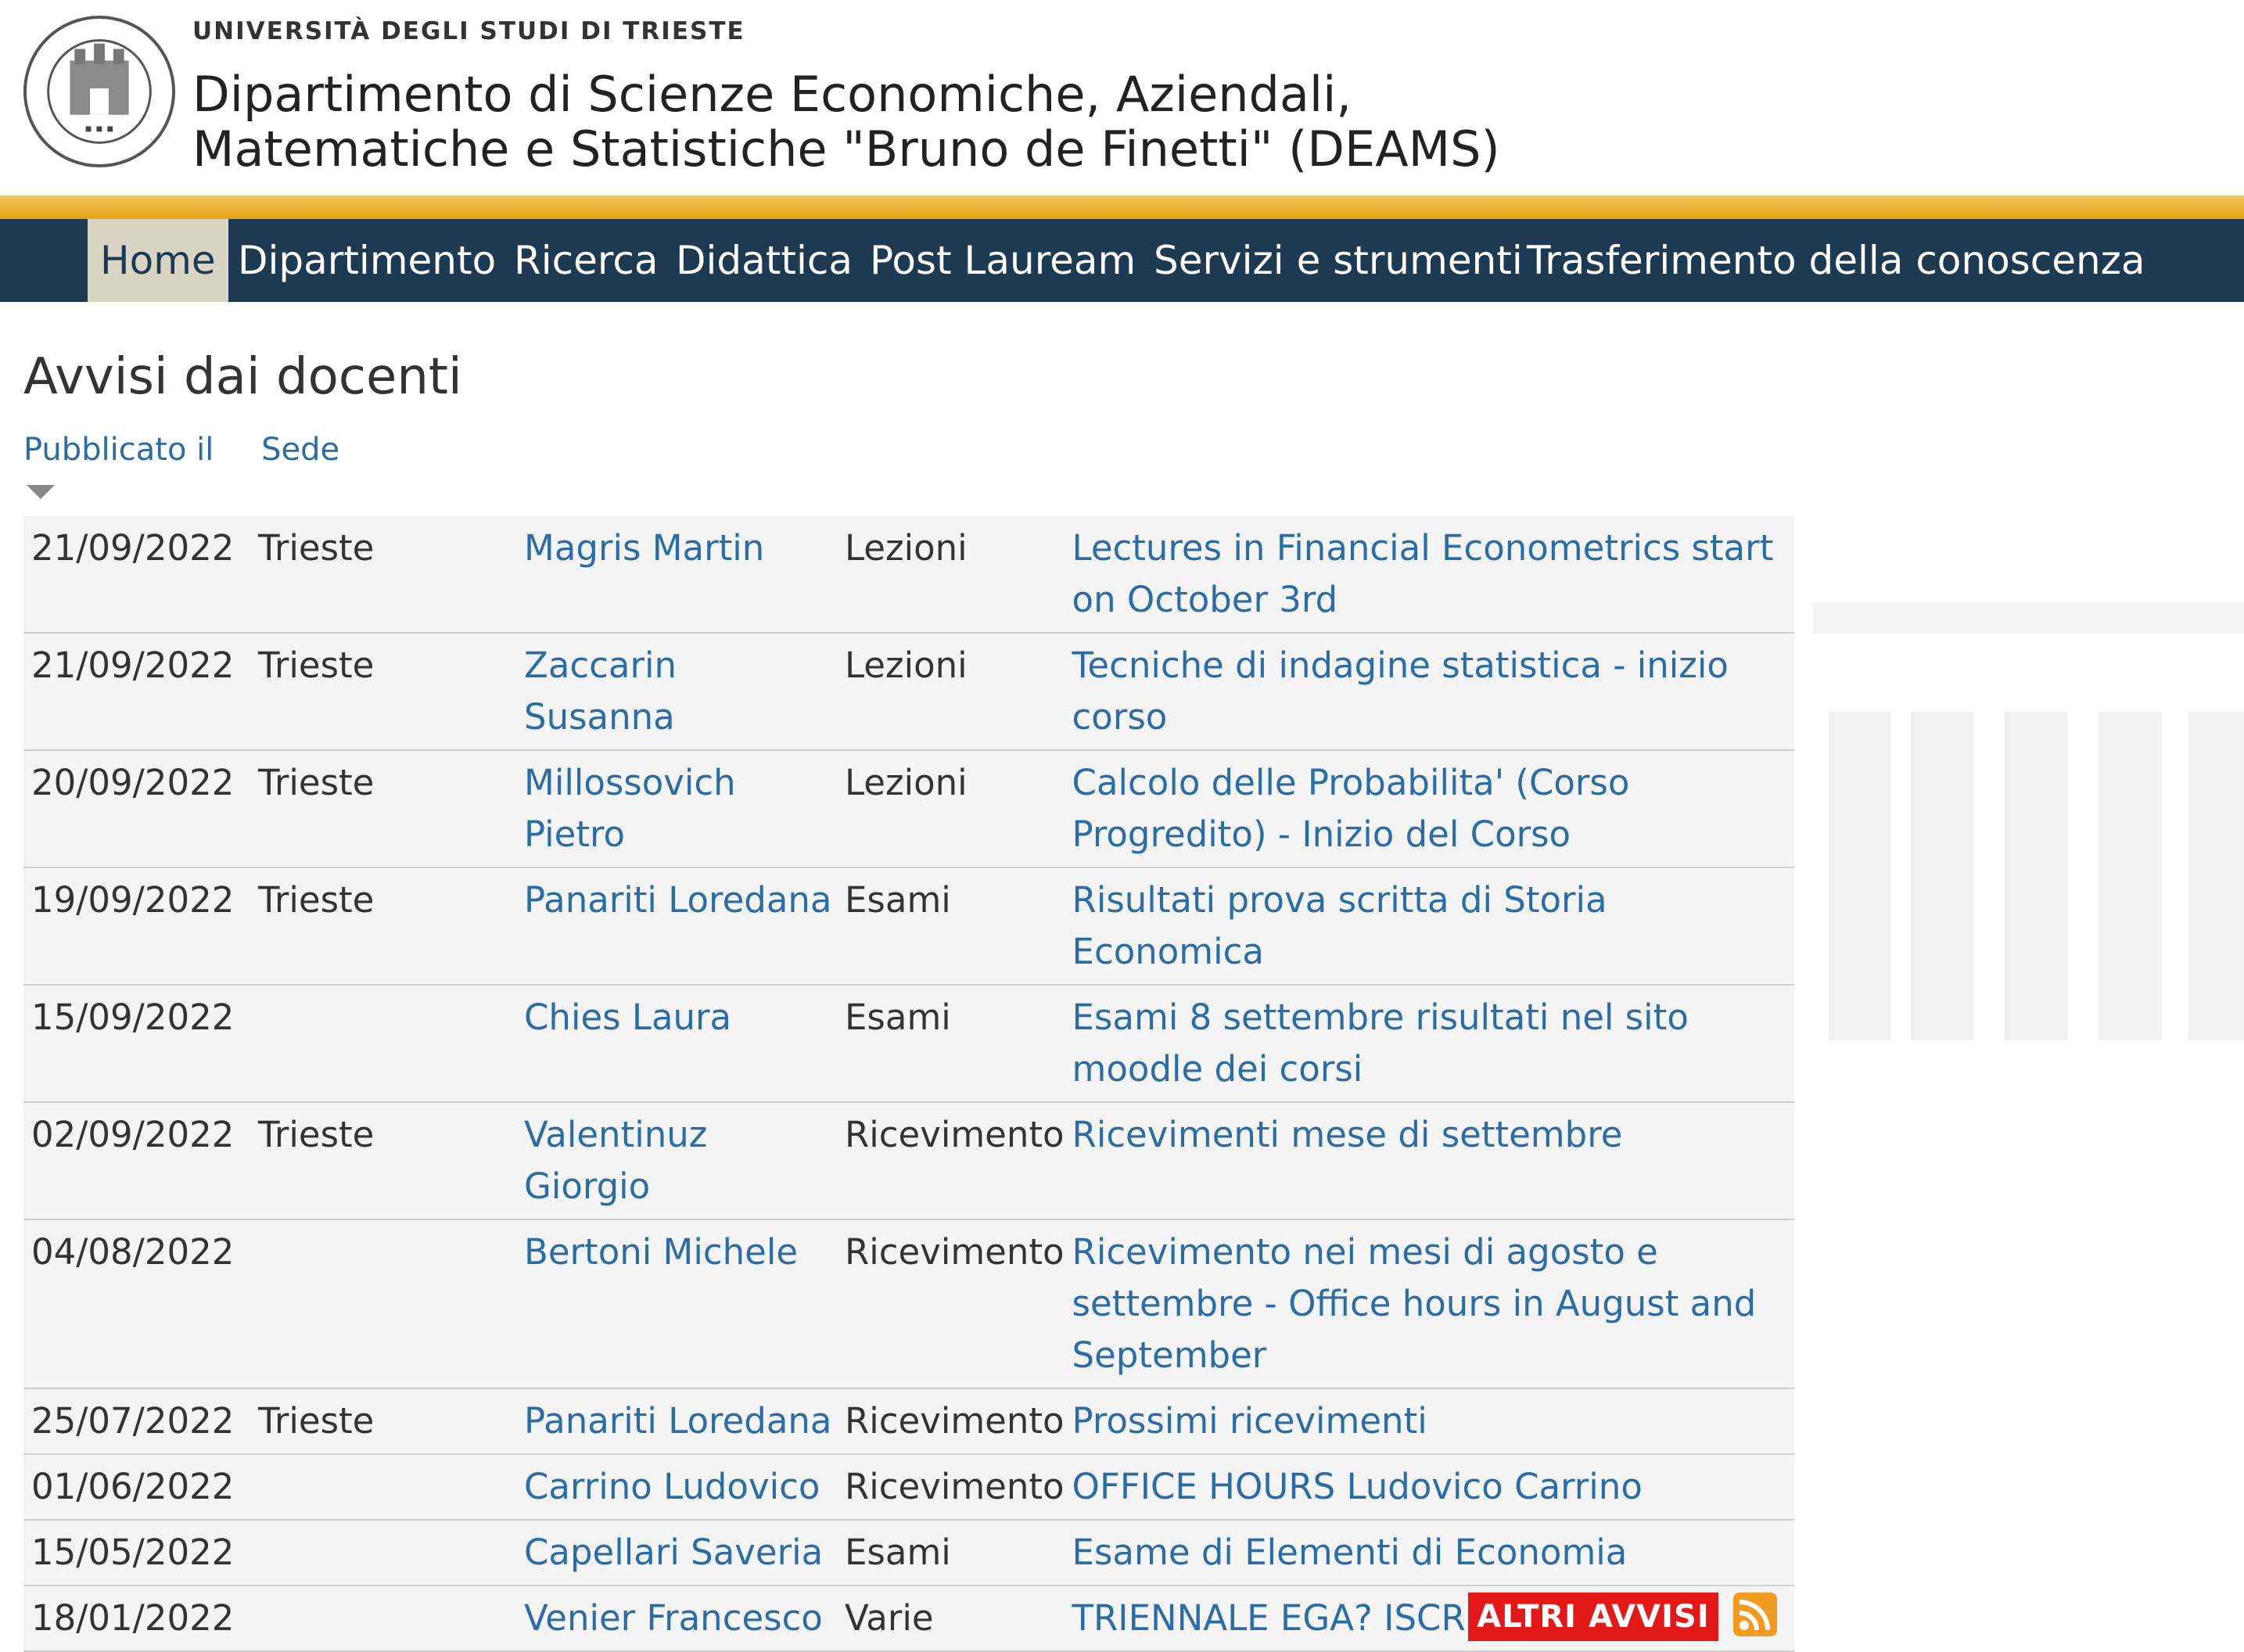  I want to click on sort-bar: Pubblicato il Sede, so click(200, 450).